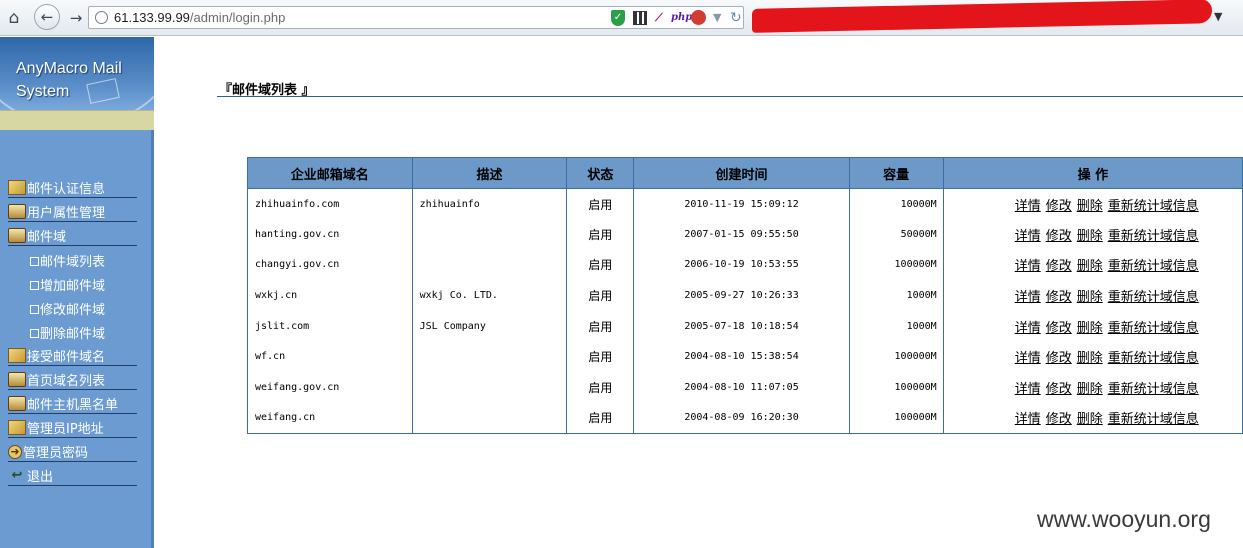 This screenshot has height=548, width=1243. I want to click on domain-name-cell: wf.cn, so click(330, 357).